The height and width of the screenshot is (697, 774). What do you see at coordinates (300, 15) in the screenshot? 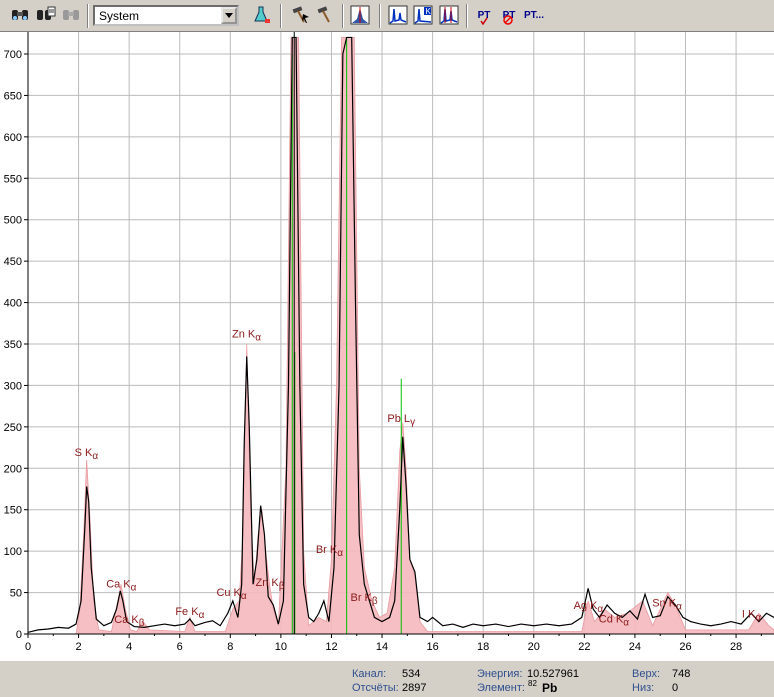
I see `hammer-pointer-icon` at bounding box center [300, 15].